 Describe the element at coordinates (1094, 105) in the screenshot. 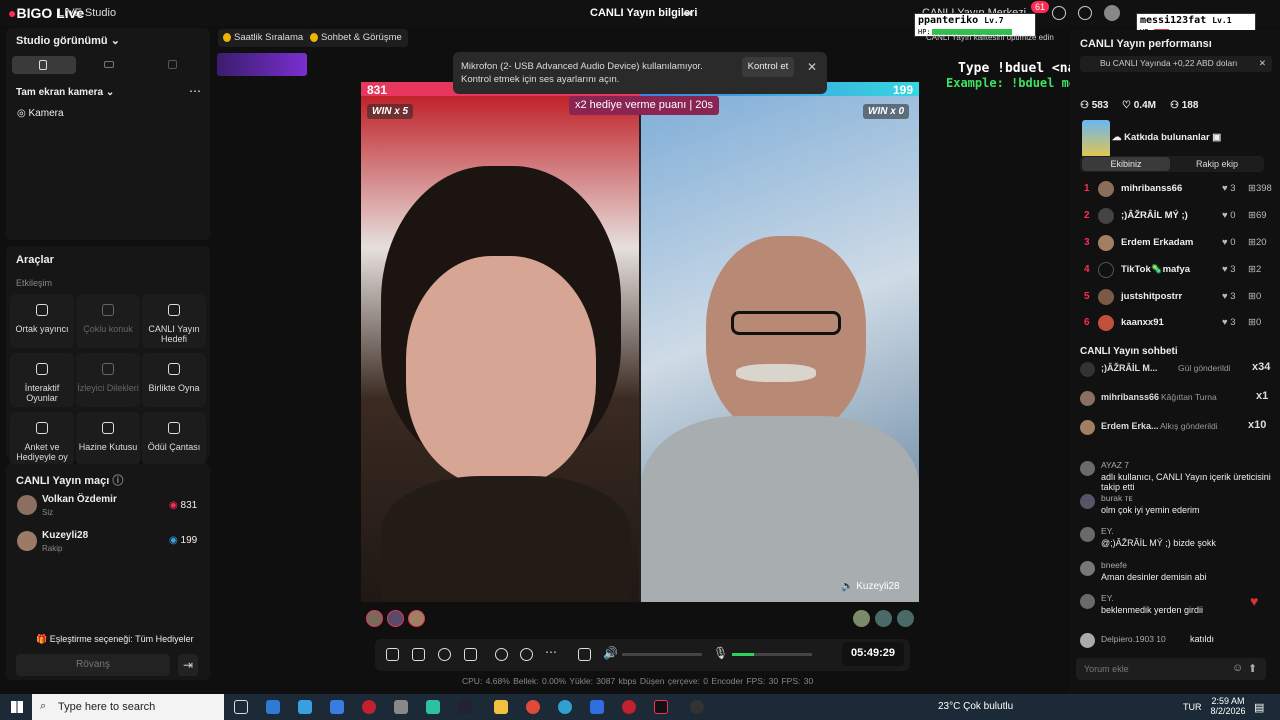

I see `viewer-count: ⚇ 583` at that location.